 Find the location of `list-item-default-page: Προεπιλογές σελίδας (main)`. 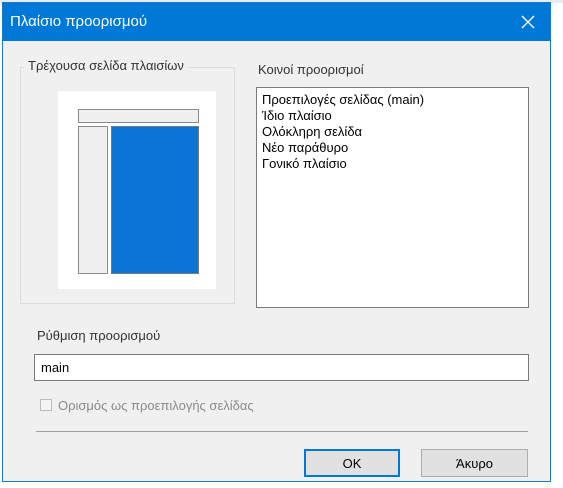

list-item-default-page: Προεπιλογές σελίδας (main) is located at coordinates (392, 100).